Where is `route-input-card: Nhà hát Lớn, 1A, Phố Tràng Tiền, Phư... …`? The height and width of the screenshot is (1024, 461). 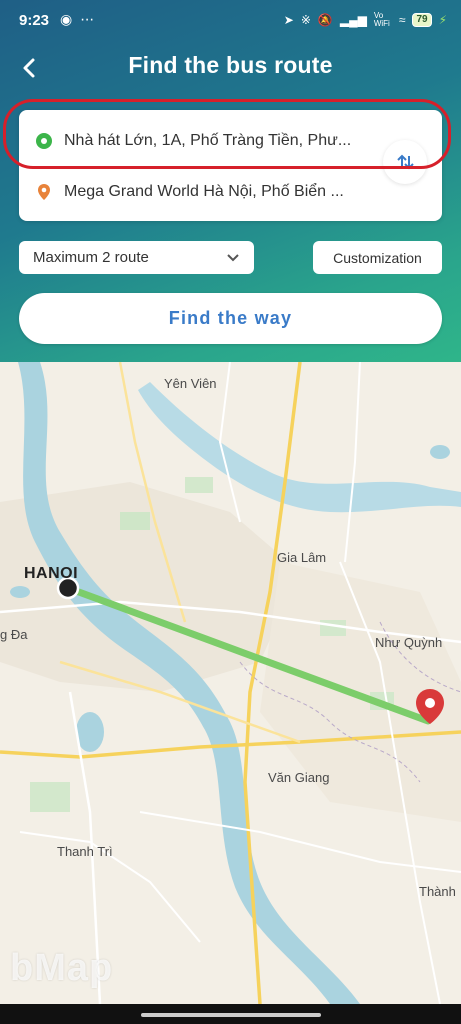 route-input-card: Nhà hát Lớn, 1A, Phố Tràng Tiền, Phư... … is located at coordinates (230, 165).